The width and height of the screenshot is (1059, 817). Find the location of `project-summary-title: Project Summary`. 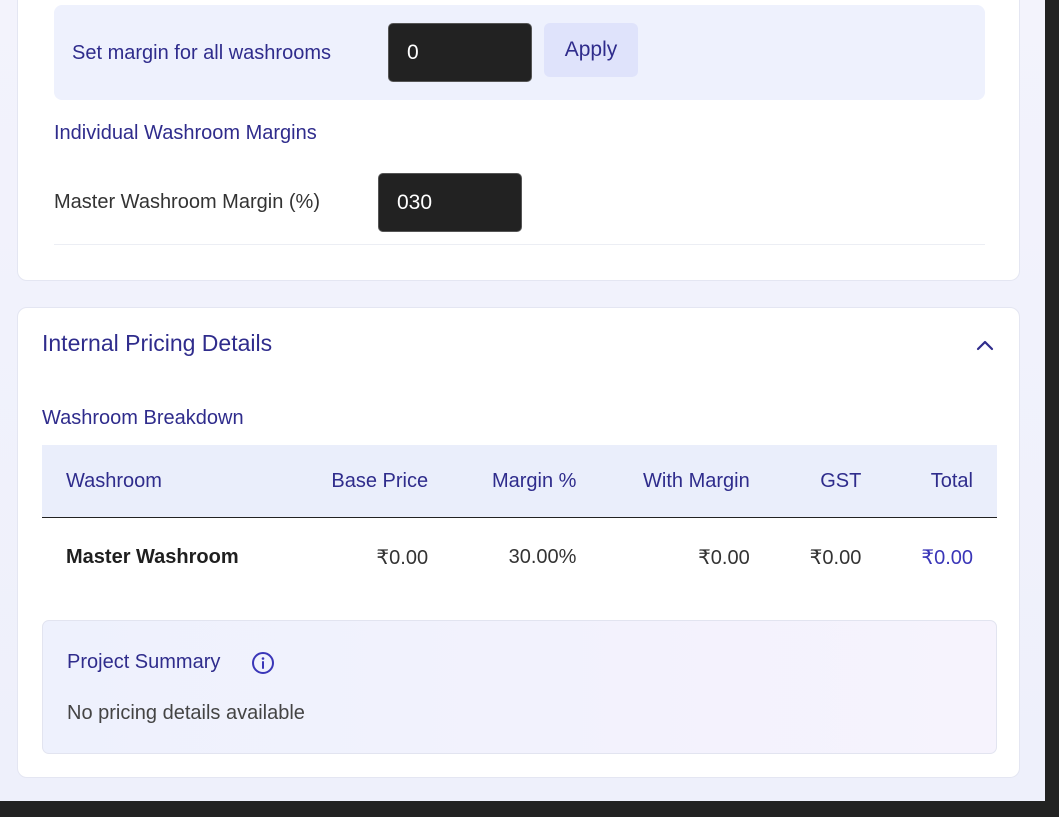

project-summary-title: Project Summary is located at coordinates (144, 662).